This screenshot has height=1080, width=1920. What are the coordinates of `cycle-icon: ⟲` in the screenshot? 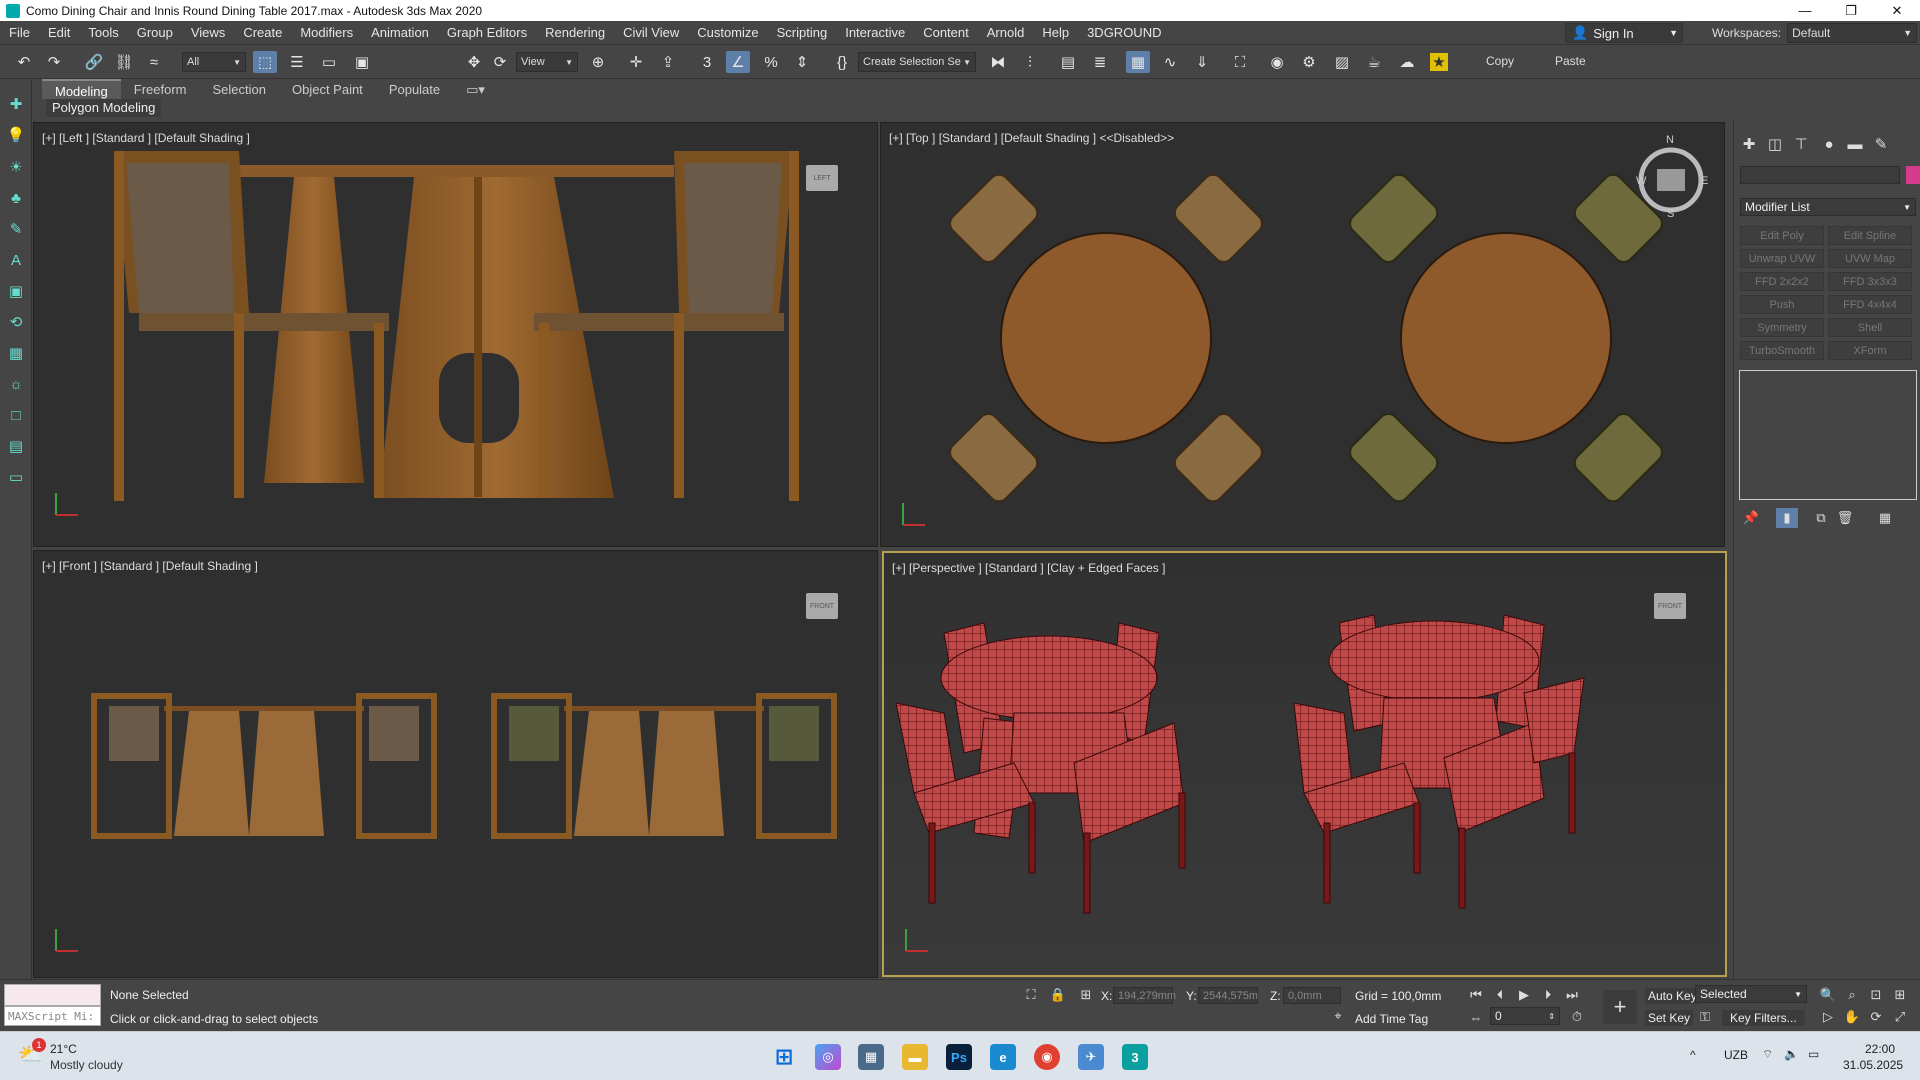 It's located at (16, 322).